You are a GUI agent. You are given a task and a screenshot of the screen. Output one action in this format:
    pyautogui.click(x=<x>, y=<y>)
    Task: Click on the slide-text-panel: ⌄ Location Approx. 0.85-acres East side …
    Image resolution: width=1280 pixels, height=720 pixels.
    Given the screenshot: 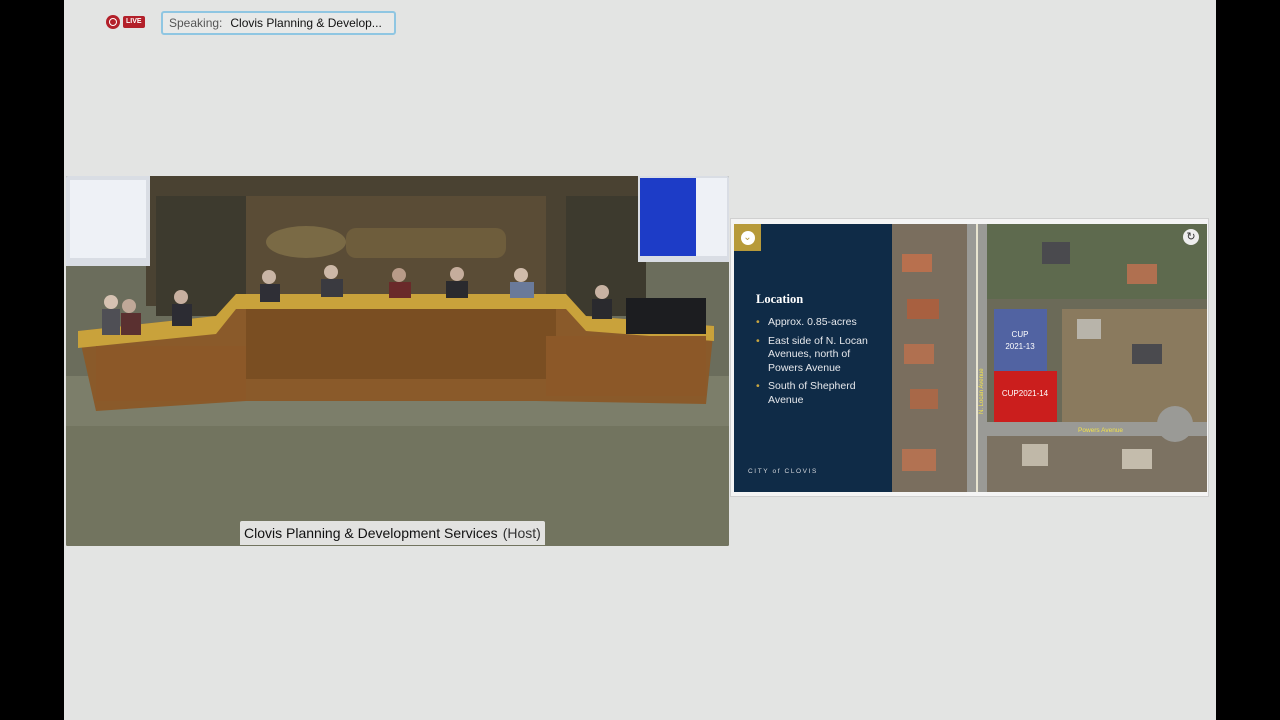 What is the action you would take?
    pyautogui.click(x=812, y=358)
    